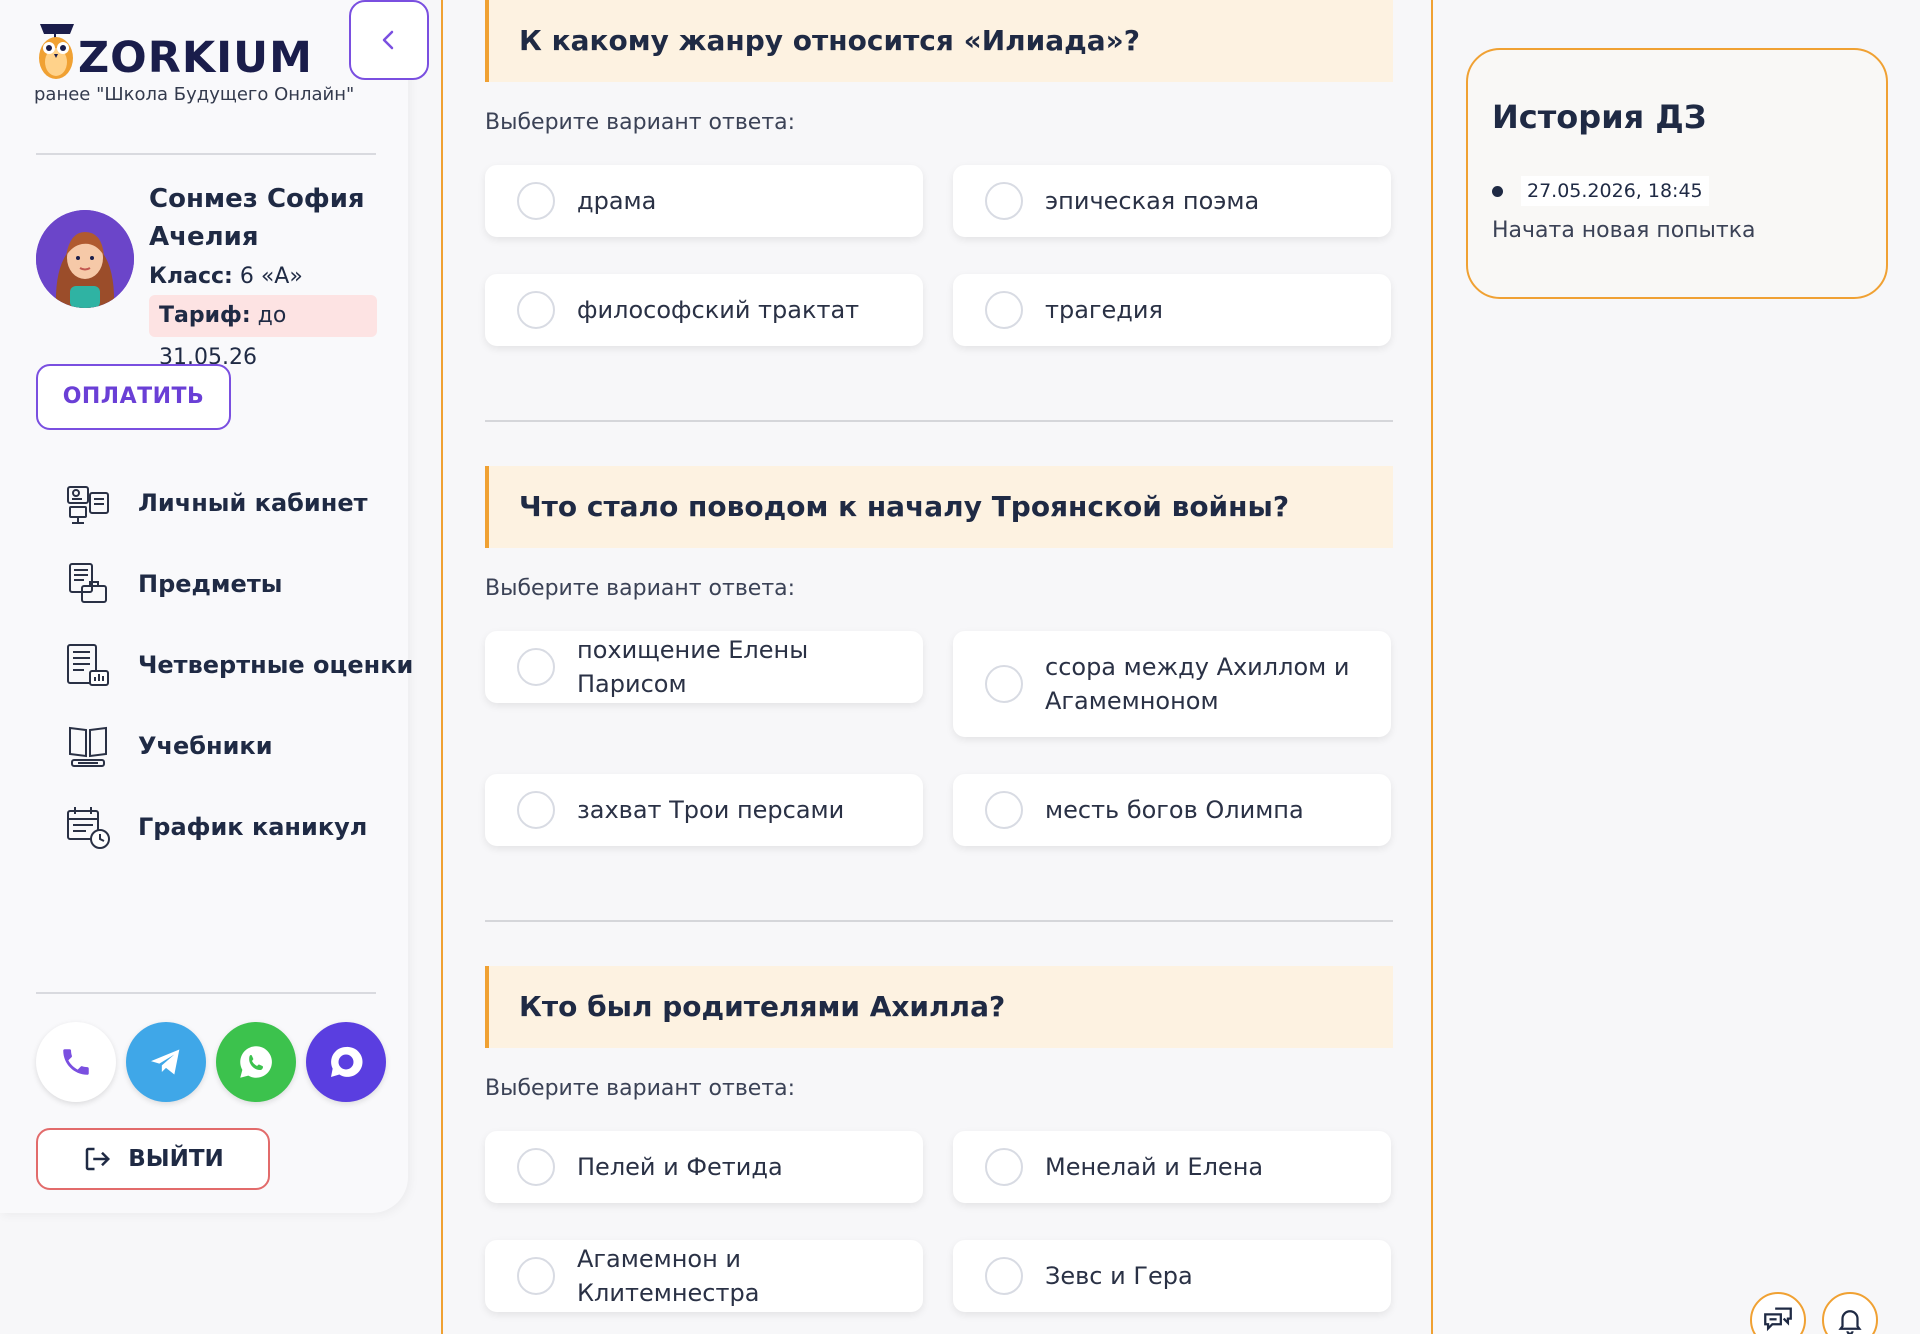  I want to click on whatsapp-icon, so click(256, 1062).